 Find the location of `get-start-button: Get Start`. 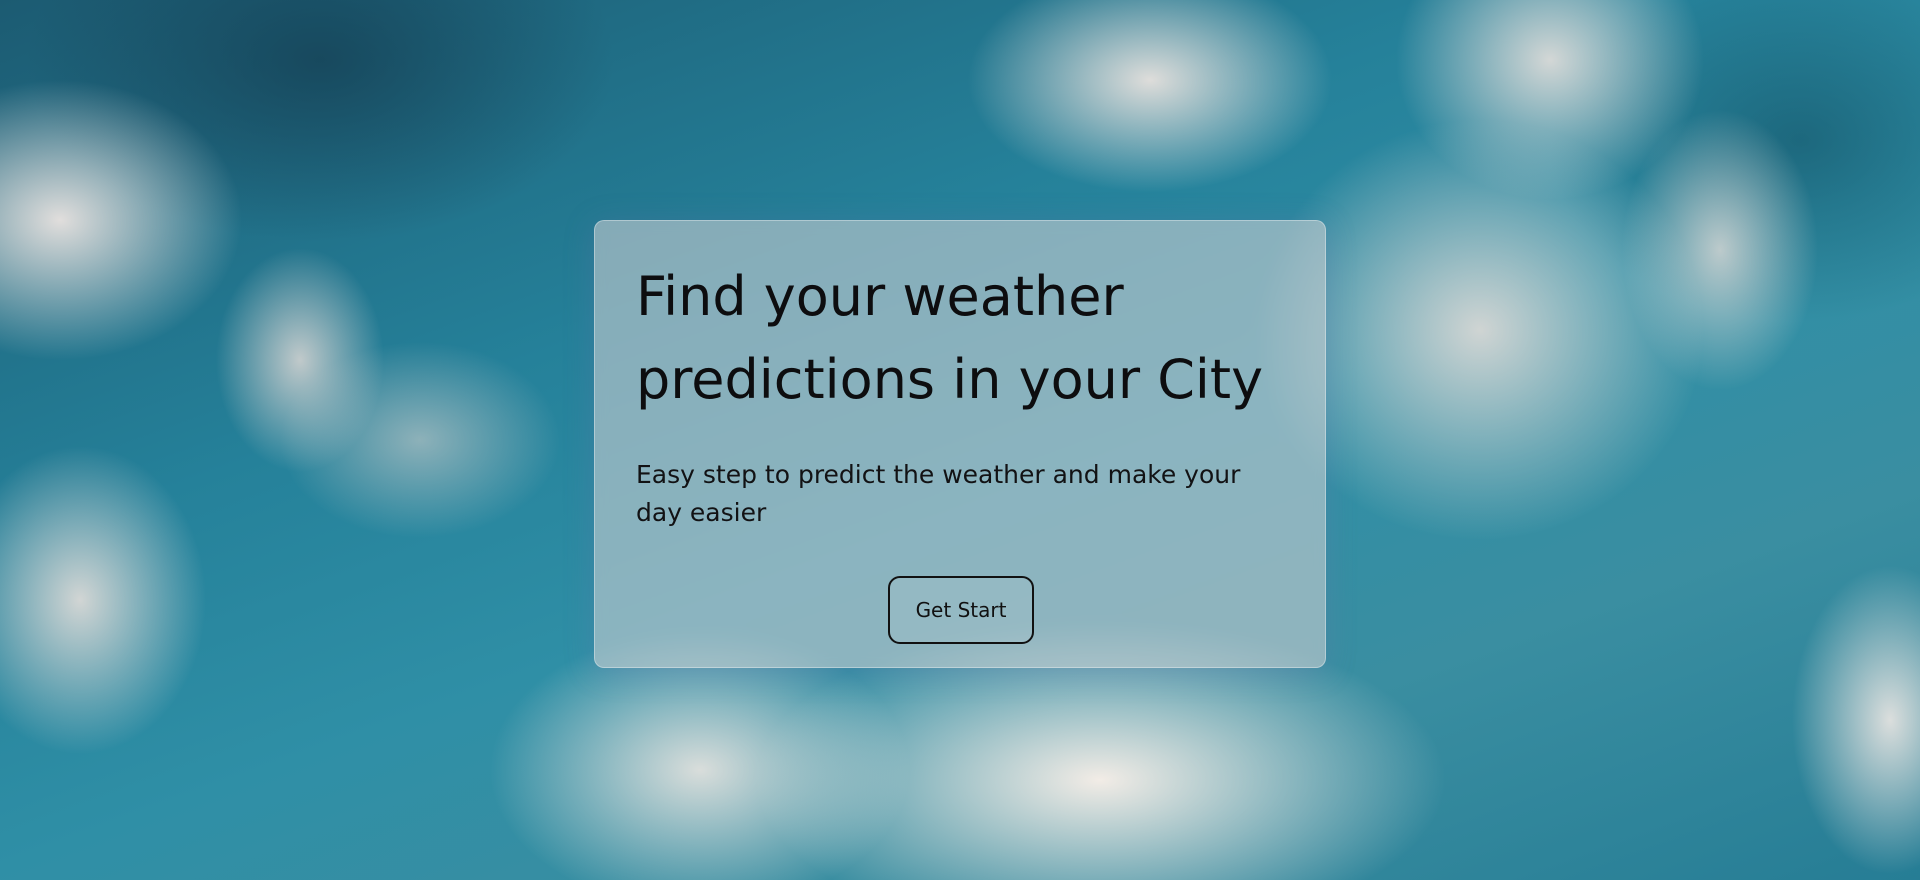

get-start-button: Get Start is located at coordinates (961, 610).